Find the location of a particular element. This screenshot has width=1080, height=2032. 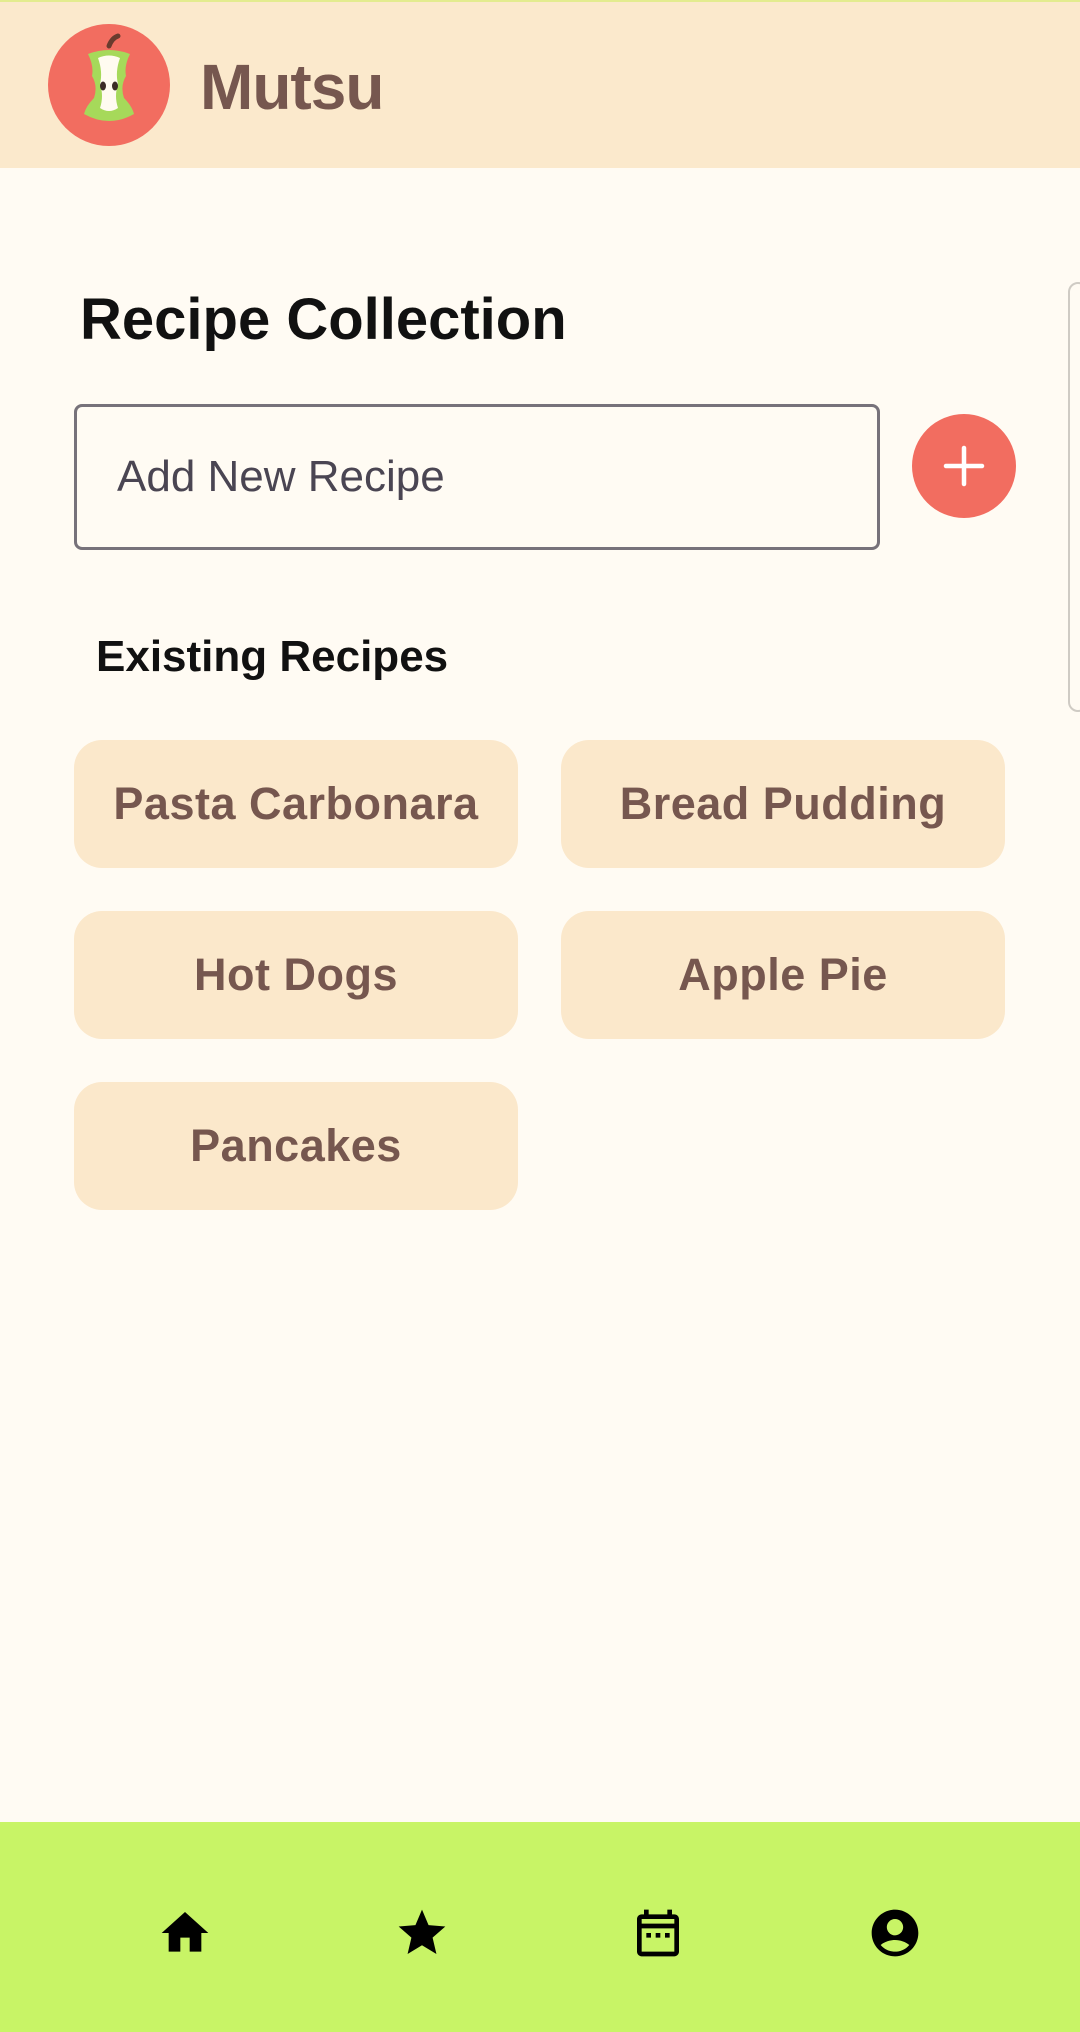

recipe-chip: Apple Pie is located at coordinates (783, 975).